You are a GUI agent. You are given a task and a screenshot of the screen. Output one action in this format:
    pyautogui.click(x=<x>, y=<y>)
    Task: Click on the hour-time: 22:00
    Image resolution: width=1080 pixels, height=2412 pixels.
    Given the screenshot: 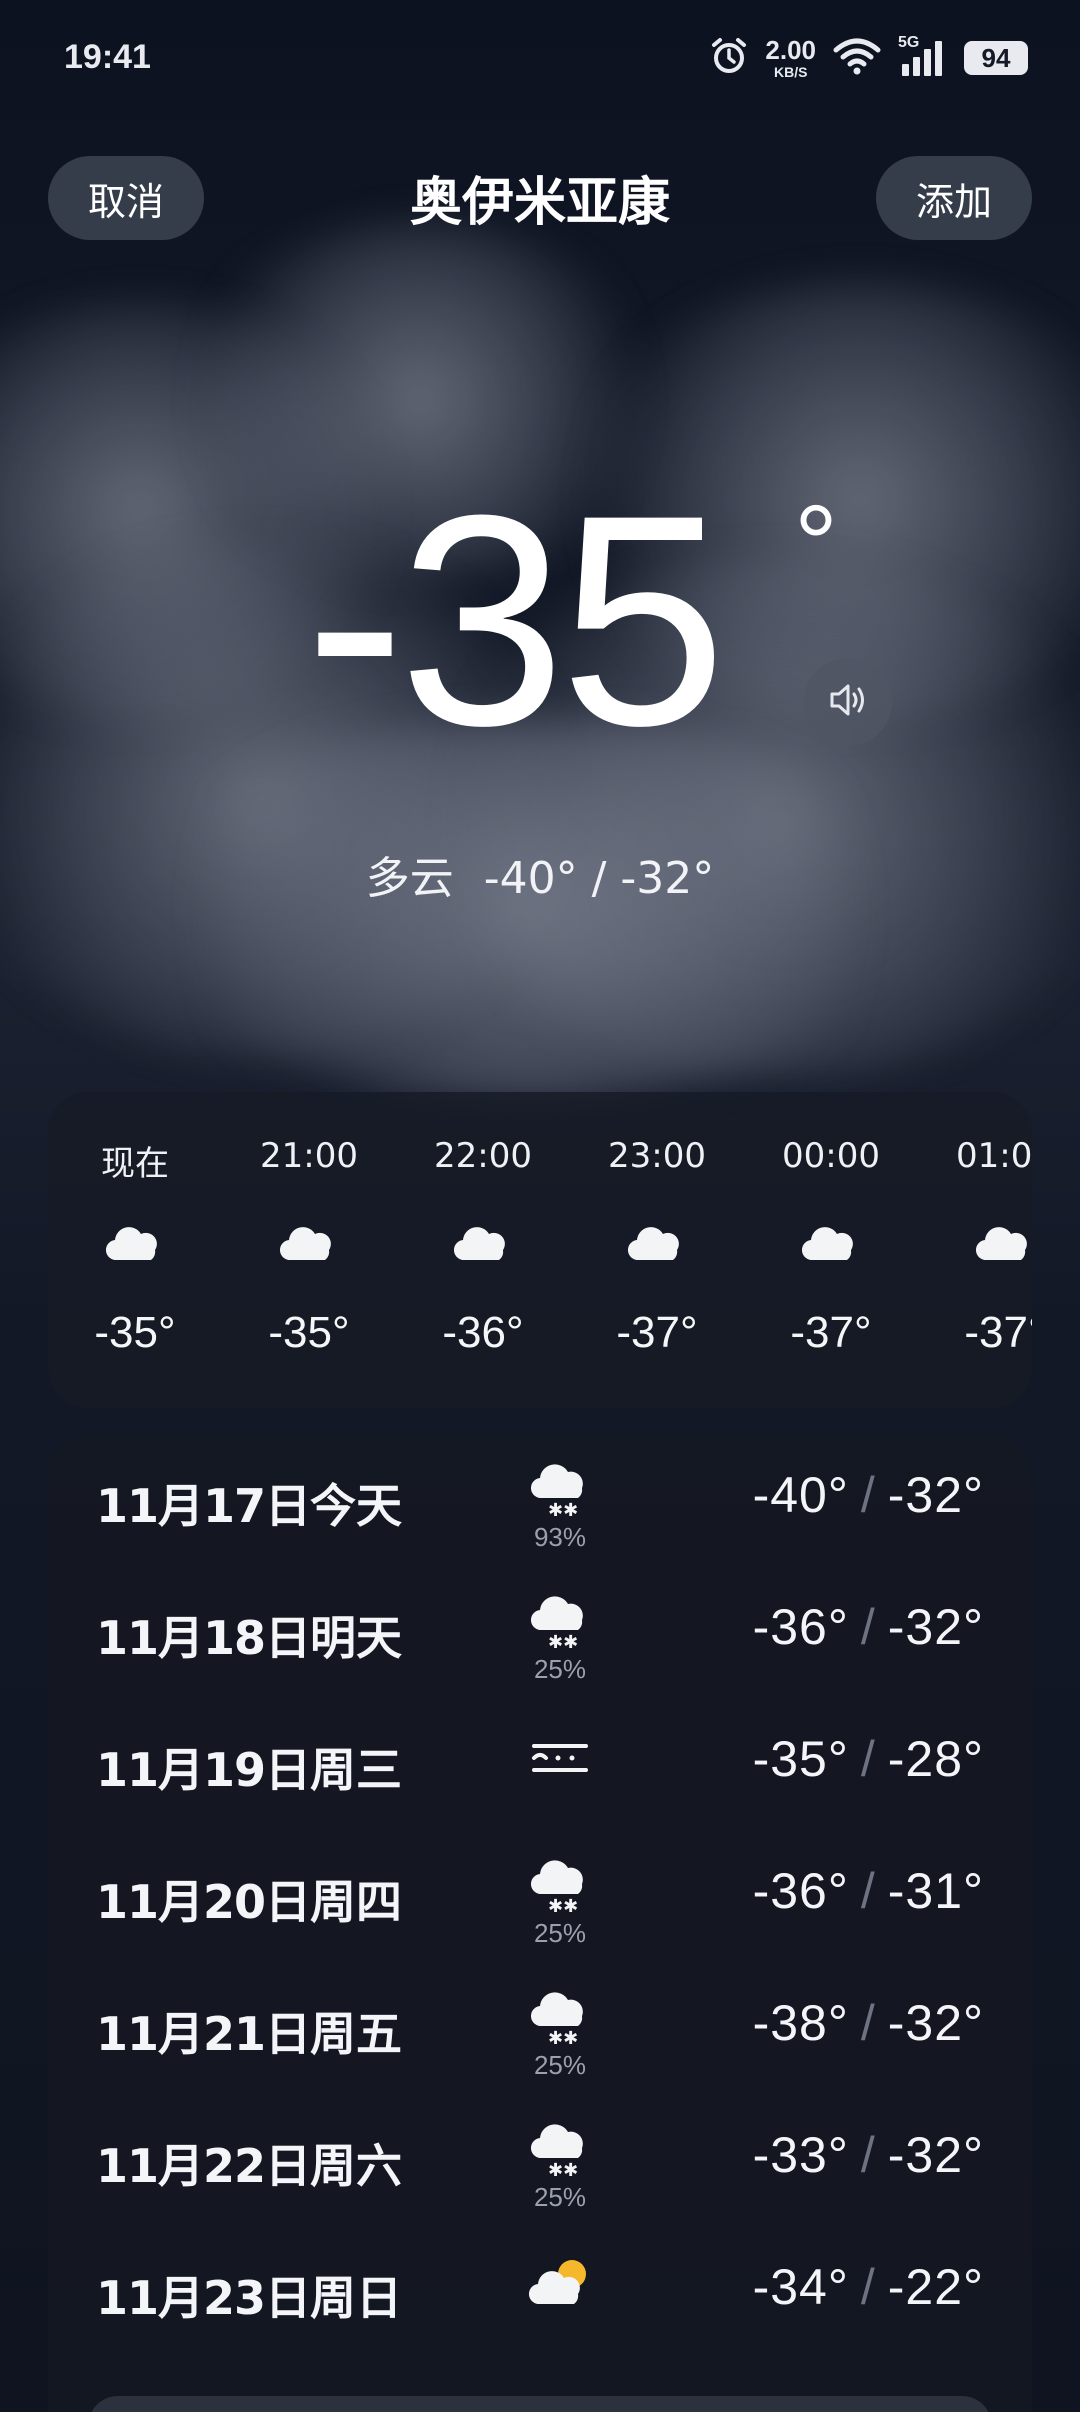 What is the action you would take?
    pyautogui.click(x=483, y=1156)
    